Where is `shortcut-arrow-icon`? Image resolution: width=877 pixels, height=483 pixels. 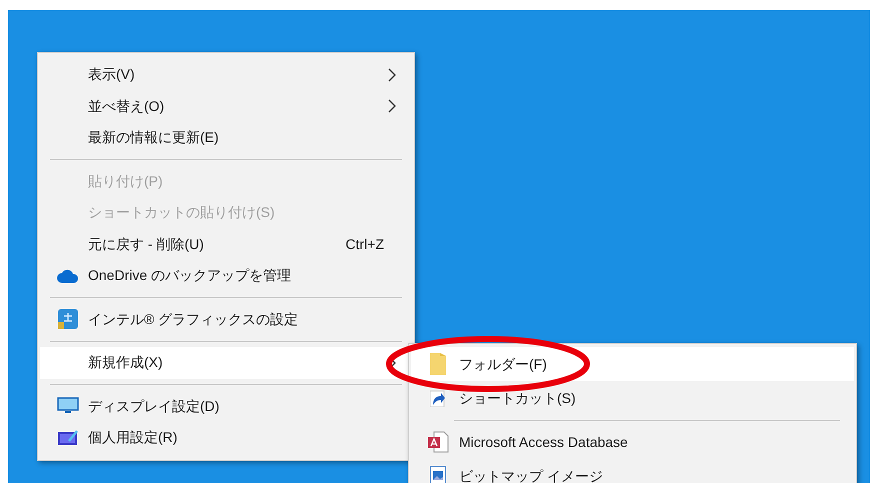
shortcut-arrow-icon is located at coordinates (438, 398).